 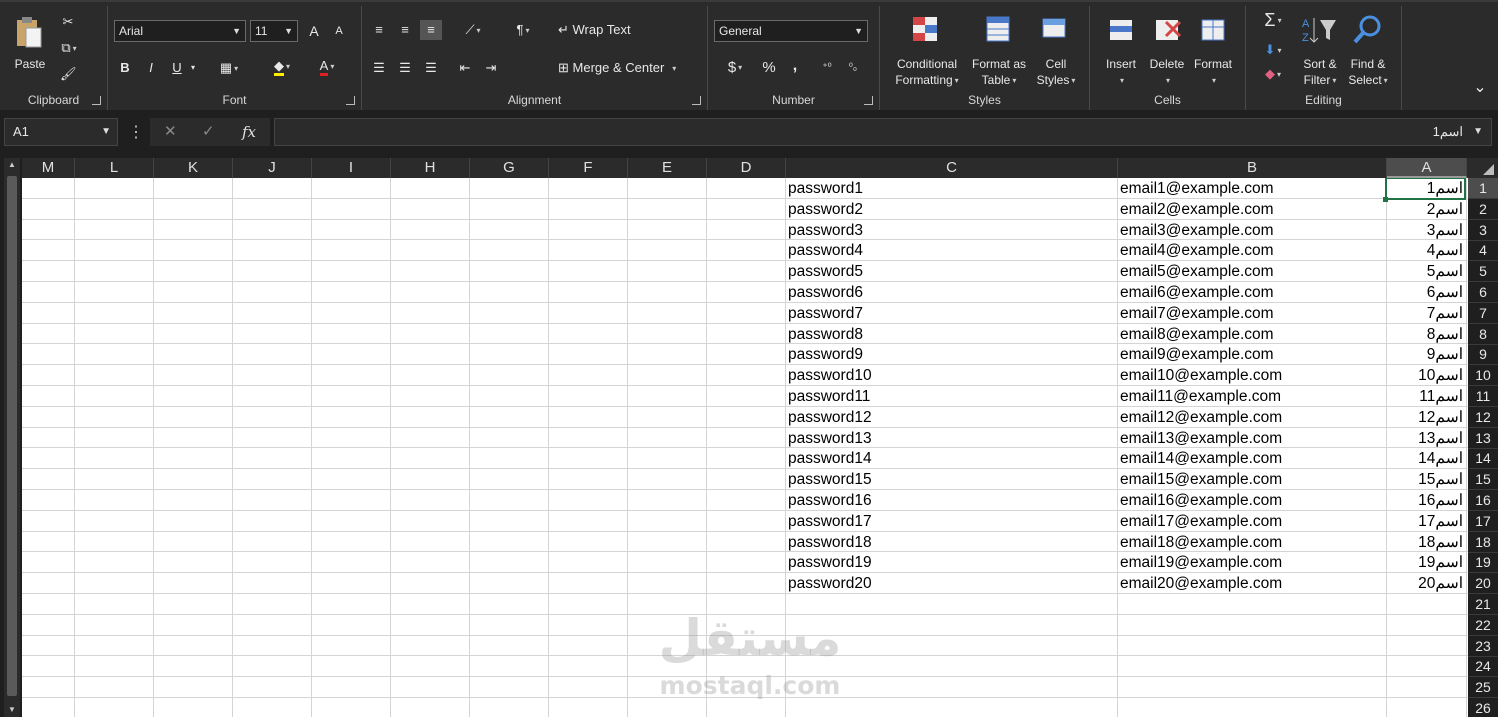 I want to click on scroll-thumb, so click(x=12, y=436).